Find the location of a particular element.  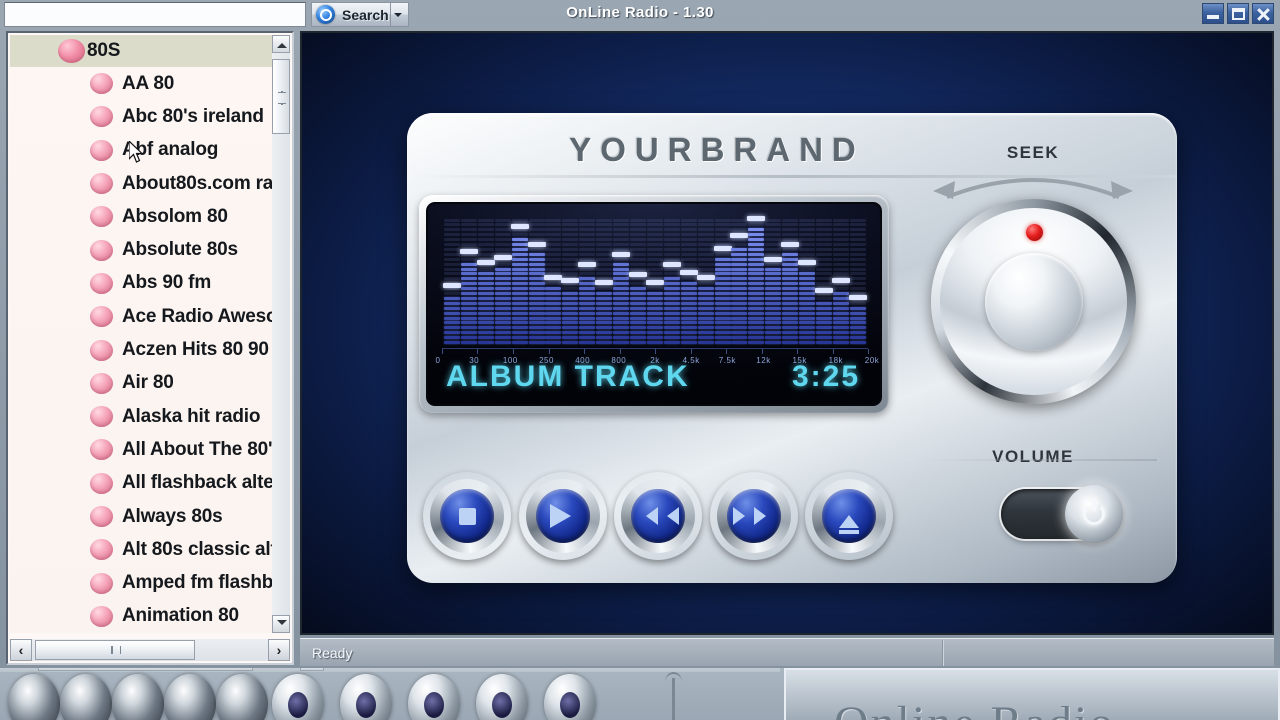

list-item: AA 80 is located at coordinates (143, 83).